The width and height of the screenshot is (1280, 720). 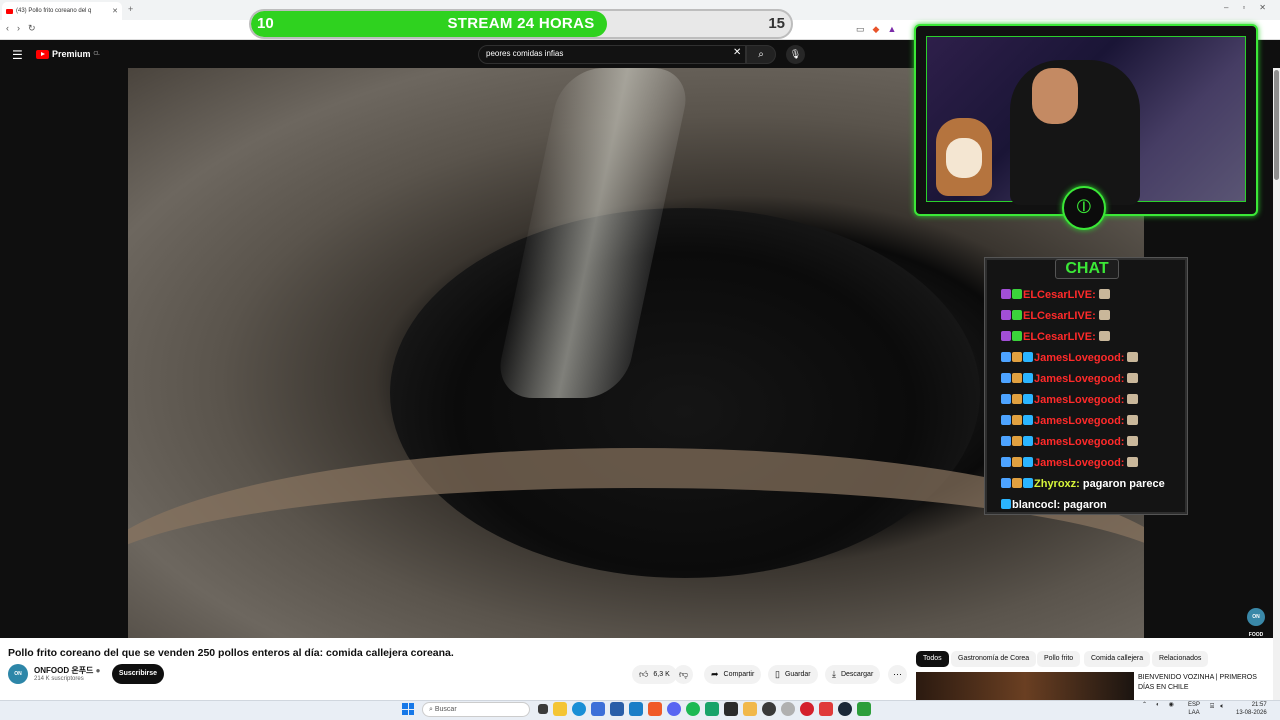 What do you see at coordinates (1256, 623) in the screenshot?
I see `channel-watermark: ON FOOD` at bounding box center [1256, 623].